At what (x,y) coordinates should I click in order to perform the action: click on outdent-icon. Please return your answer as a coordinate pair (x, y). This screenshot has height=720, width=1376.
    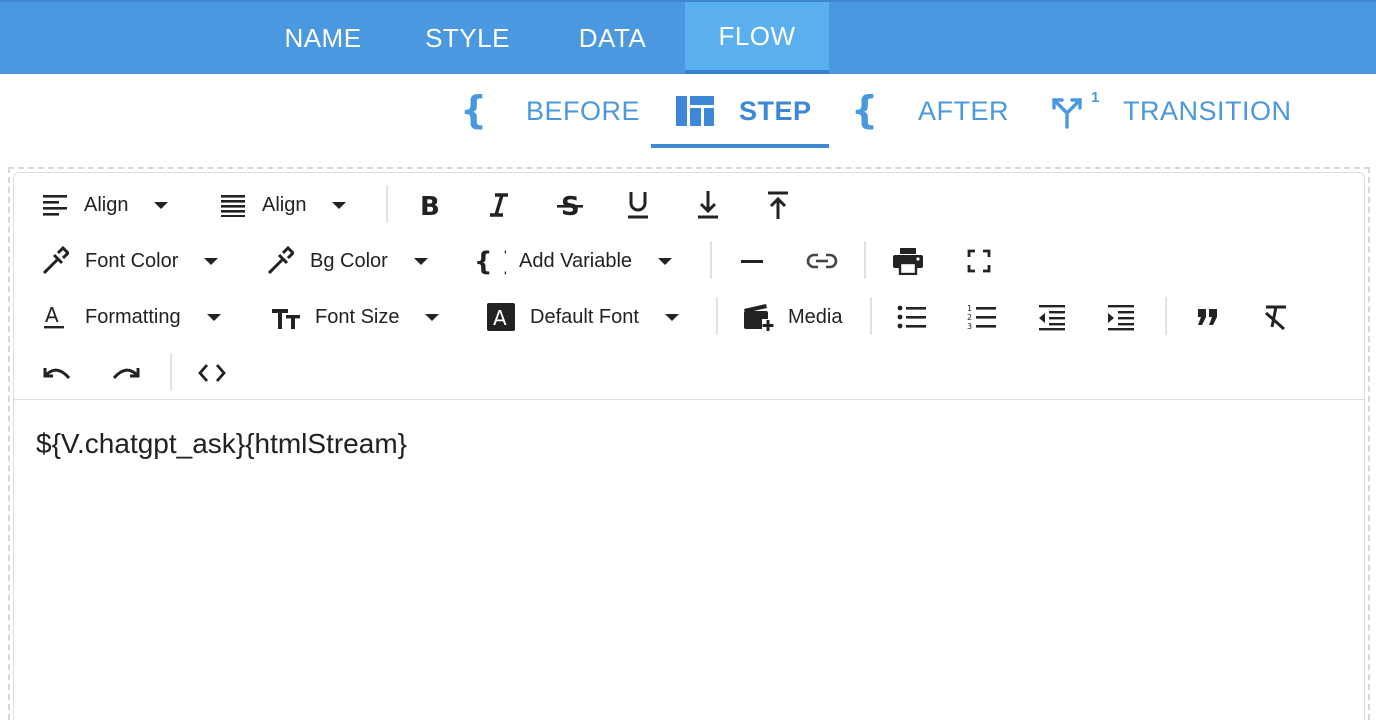
    Looking at the image, I should click on (1052, 317).